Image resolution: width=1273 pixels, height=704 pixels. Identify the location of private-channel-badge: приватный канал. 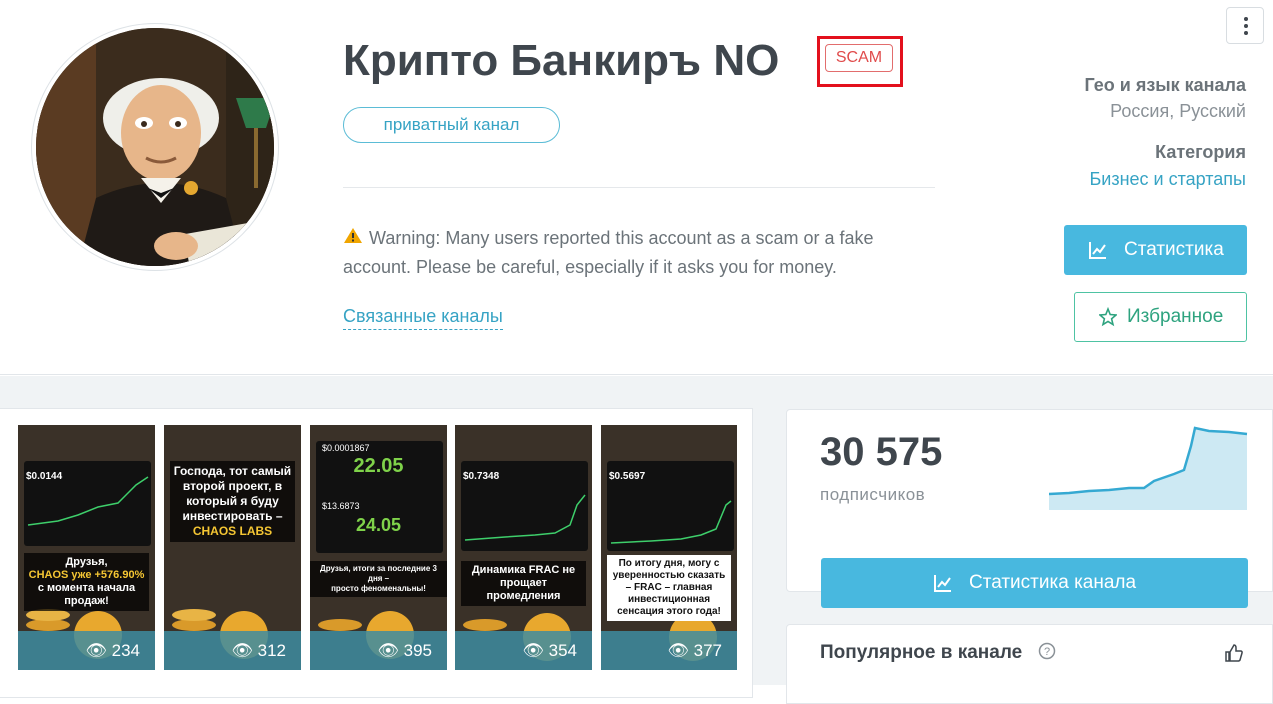
(451, 125).